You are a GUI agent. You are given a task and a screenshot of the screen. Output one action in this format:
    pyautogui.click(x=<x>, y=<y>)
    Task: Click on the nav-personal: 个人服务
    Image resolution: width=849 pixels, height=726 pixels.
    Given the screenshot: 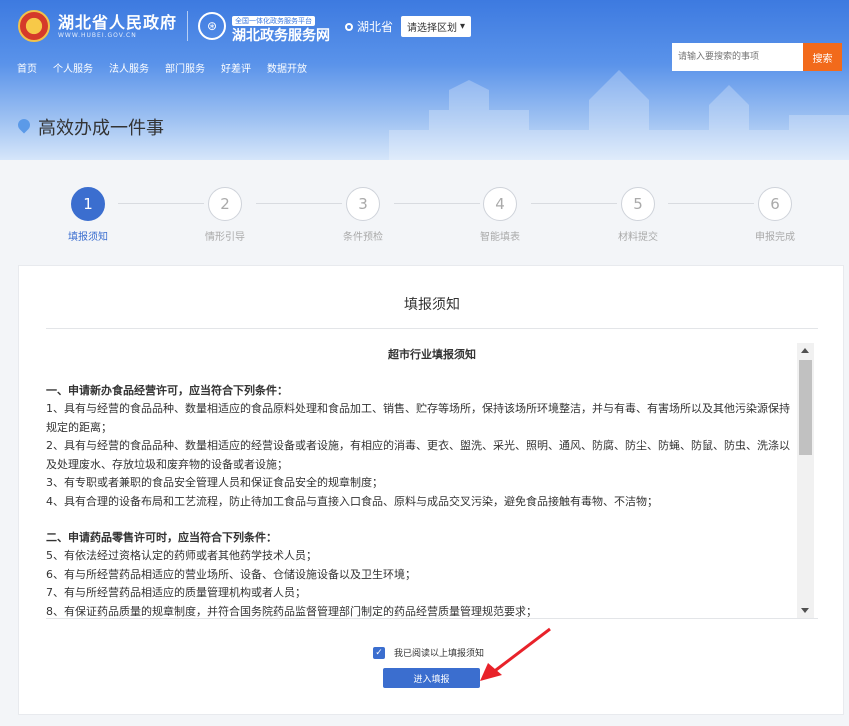 What is the action you would take?
    pyautogui.click(x=73, y=67)
    